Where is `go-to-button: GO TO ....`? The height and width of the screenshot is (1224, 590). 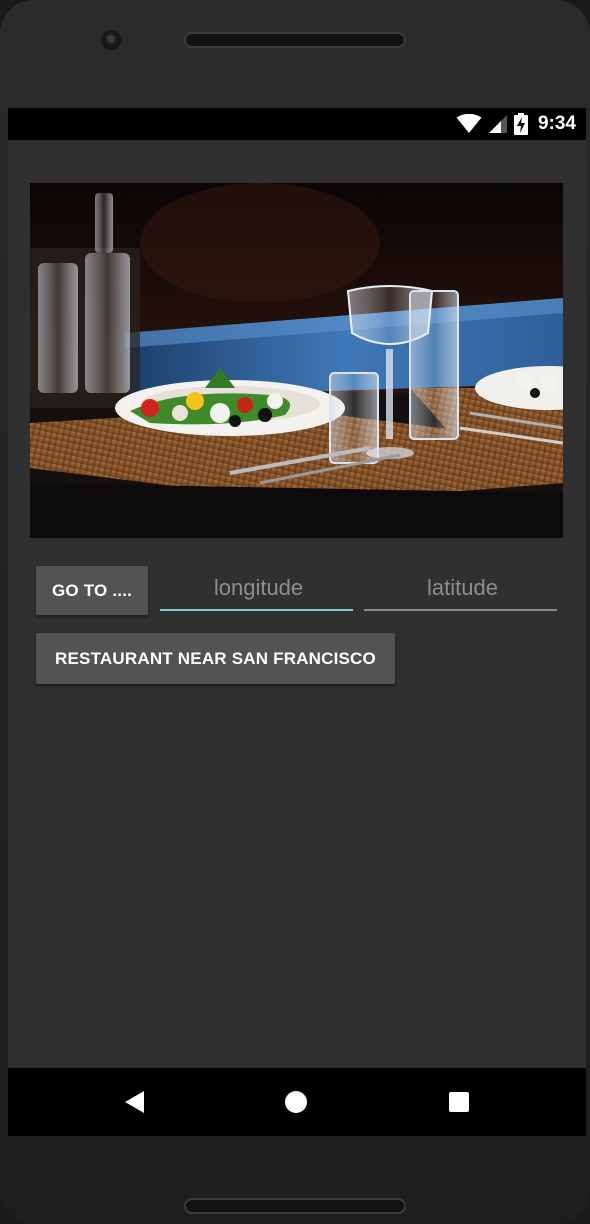 go-to-button: GO TO .... is located at coordinates (92, 590).